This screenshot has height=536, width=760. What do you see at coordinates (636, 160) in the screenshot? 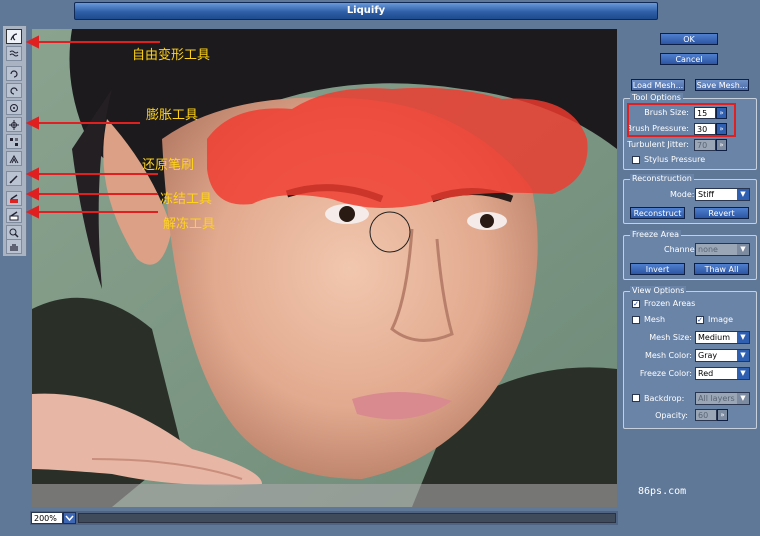
I see `stylus-pressure-checkbox` at bounding box center [636, 160].